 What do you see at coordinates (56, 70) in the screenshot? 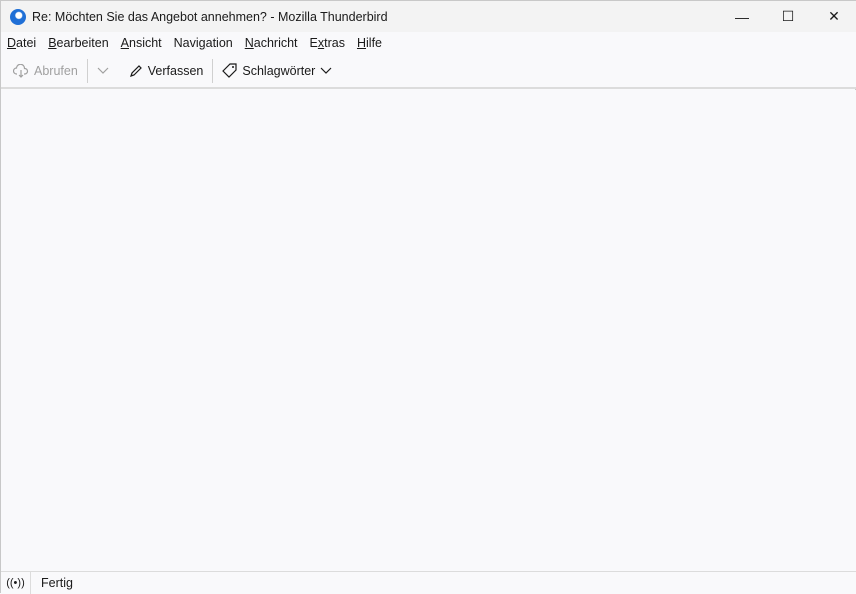
I see `get-mail-label: Abrufen` at bounding box center [56, 70].